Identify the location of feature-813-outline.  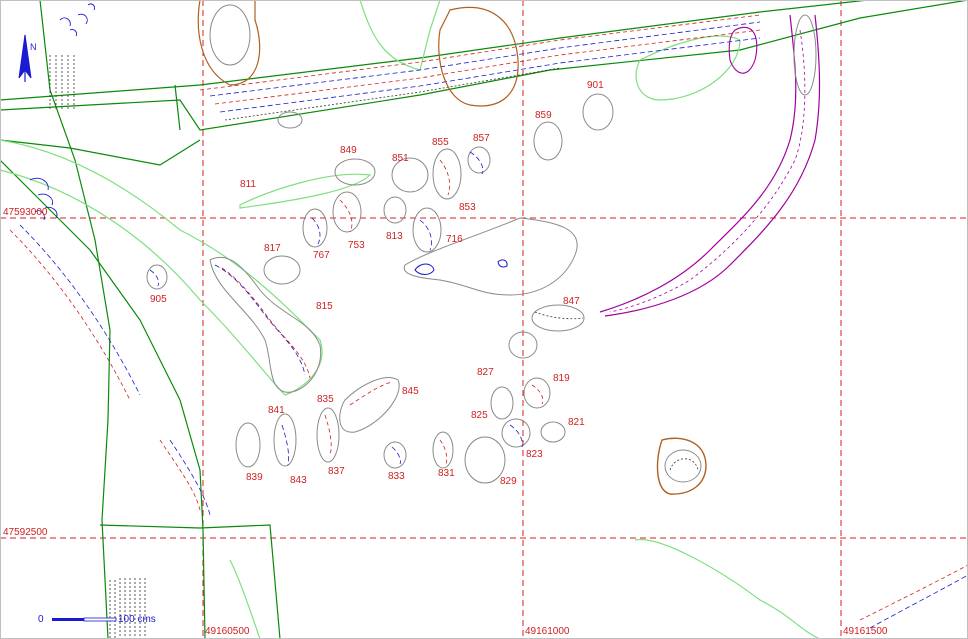
(395, 210).